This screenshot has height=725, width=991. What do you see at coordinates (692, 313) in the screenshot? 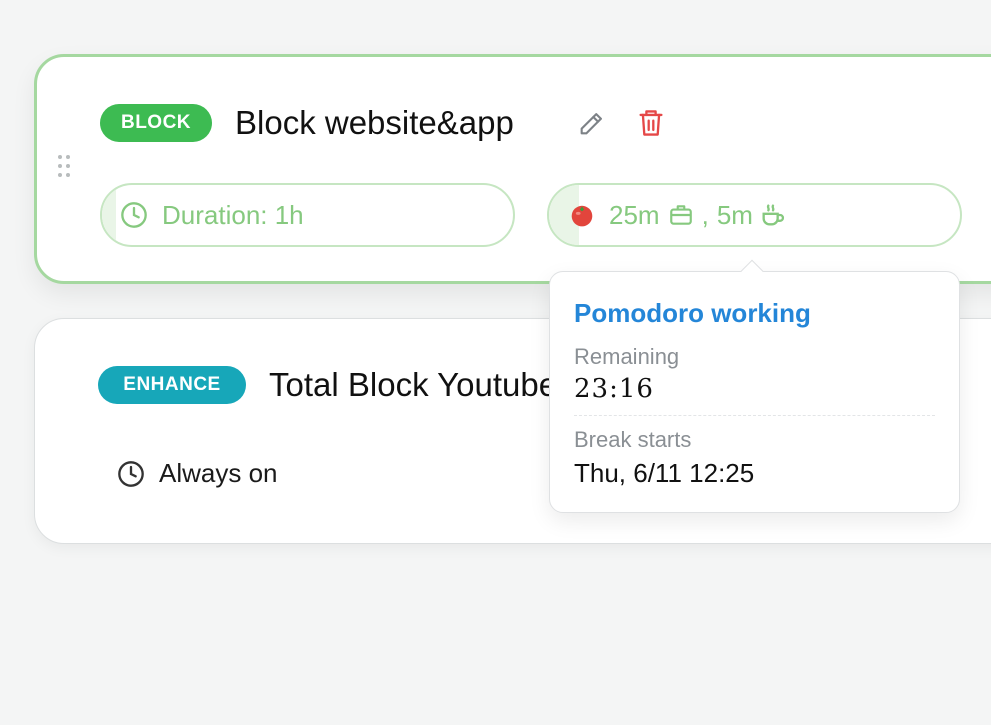
I see `tooltip-title: Pomodoro working` at bounding box center [692, 313].